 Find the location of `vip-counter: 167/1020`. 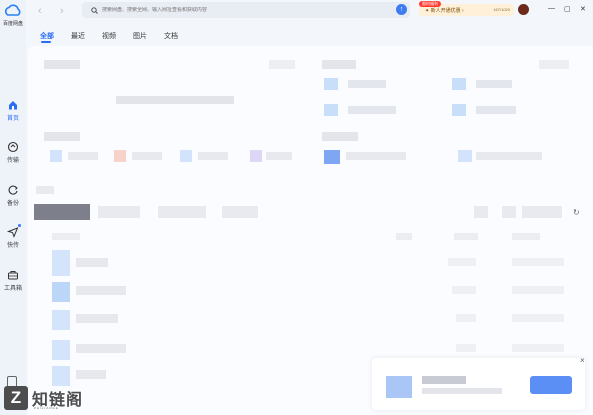

vip-counter: 167/1020 is located at coordinates (501, 9).